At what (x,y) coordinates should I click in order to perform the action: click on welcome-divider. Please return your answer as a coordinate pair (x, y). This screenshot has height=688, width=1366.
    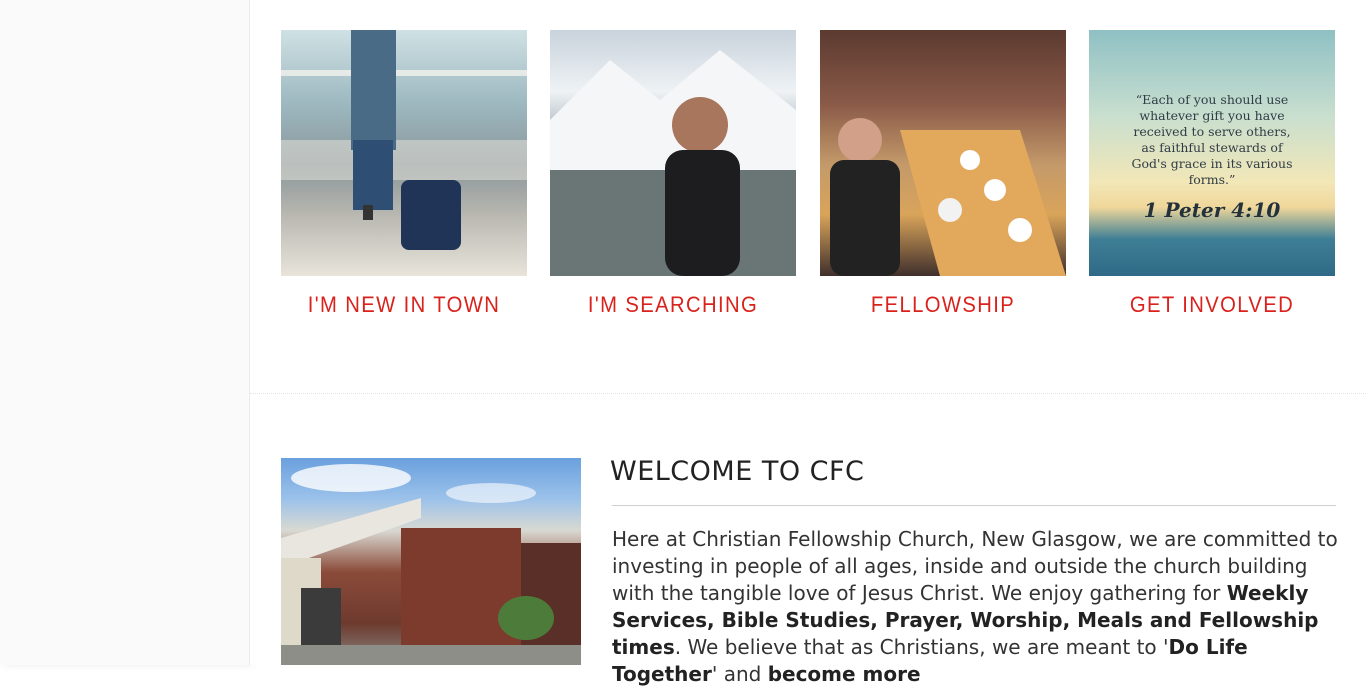
    Looking at the image, I should click on (974, 505).